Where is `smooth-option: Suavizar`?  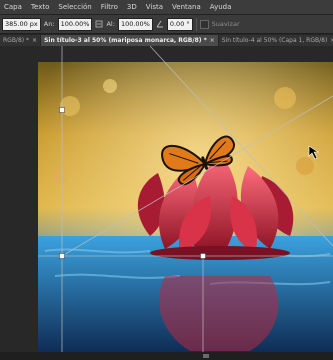 smooth-option: Suavizar is located at coordinates (219, 24).